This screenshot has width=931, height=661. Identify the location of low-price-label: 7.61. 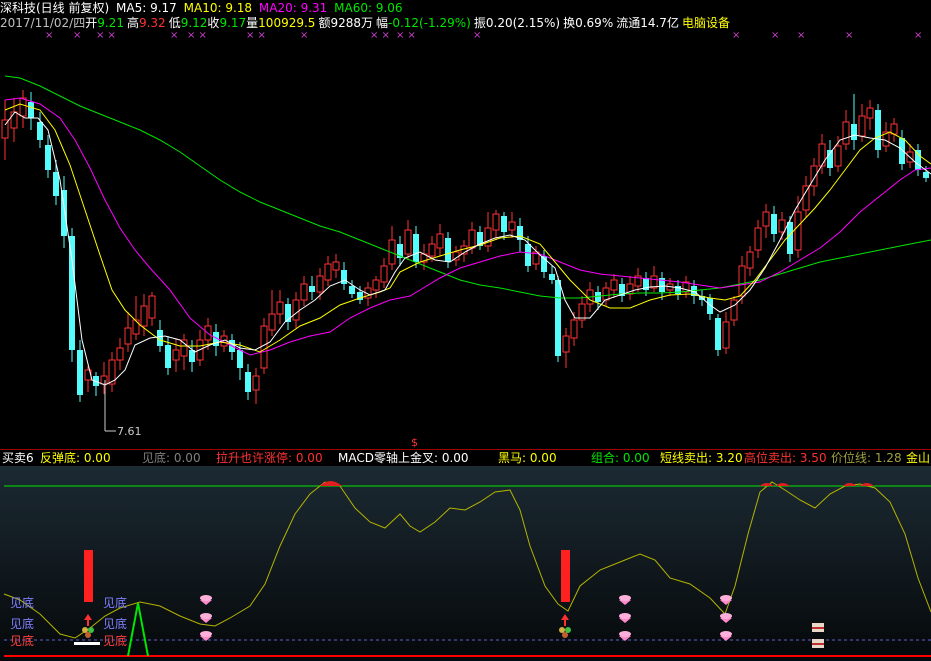
(129, 431).